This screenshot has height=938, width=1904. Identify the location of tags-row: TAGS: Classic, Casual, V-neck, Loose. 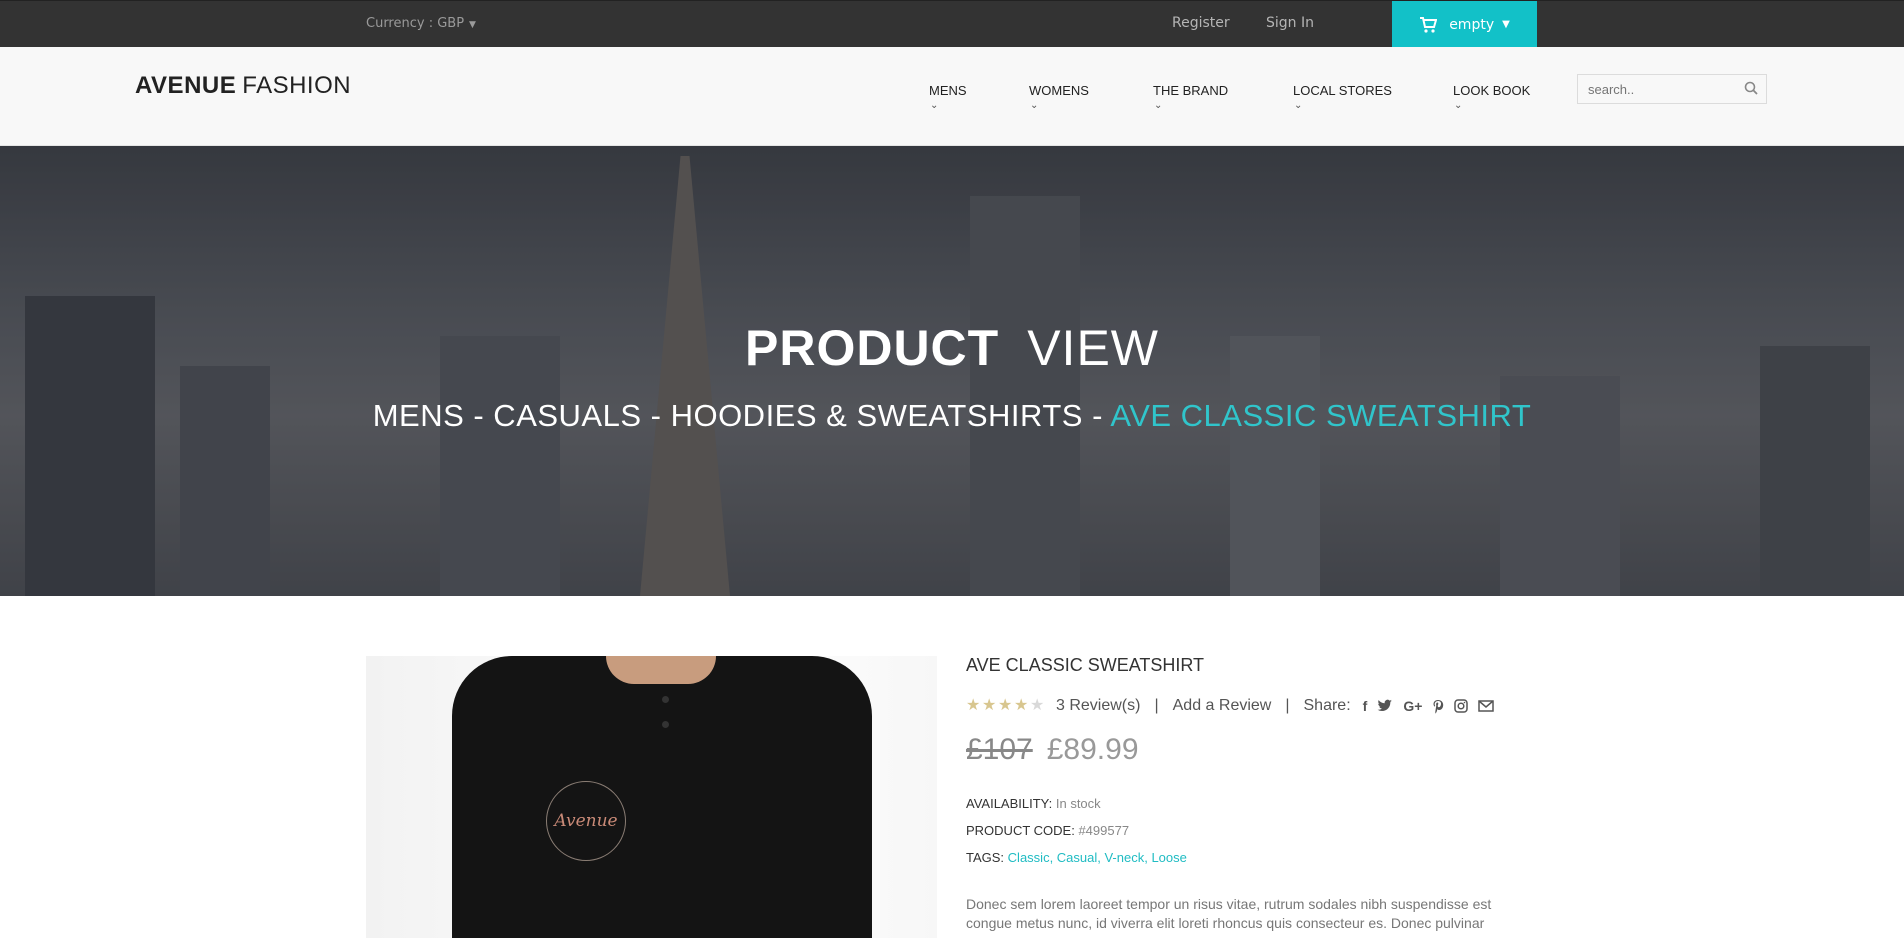
(1076, 857).